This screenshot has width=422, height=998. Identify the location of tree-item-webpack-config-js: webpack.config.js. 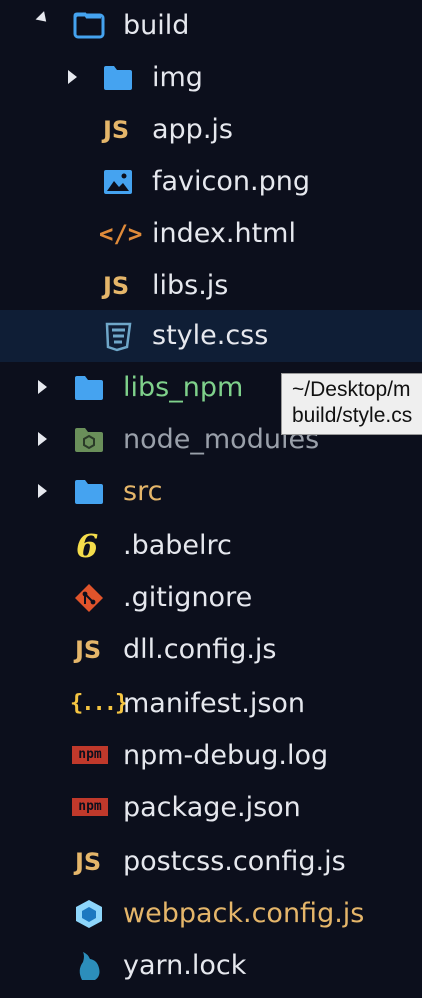
(211, 914).